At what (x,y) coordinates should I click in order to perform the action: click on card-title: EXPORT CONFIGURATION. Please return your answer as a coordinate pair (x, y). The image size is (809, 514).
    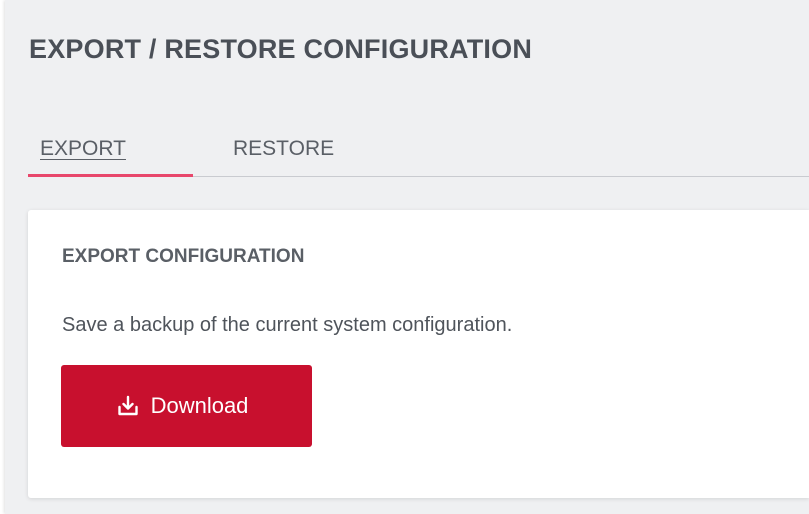
    Looking at the image, I should click on (183, 256).